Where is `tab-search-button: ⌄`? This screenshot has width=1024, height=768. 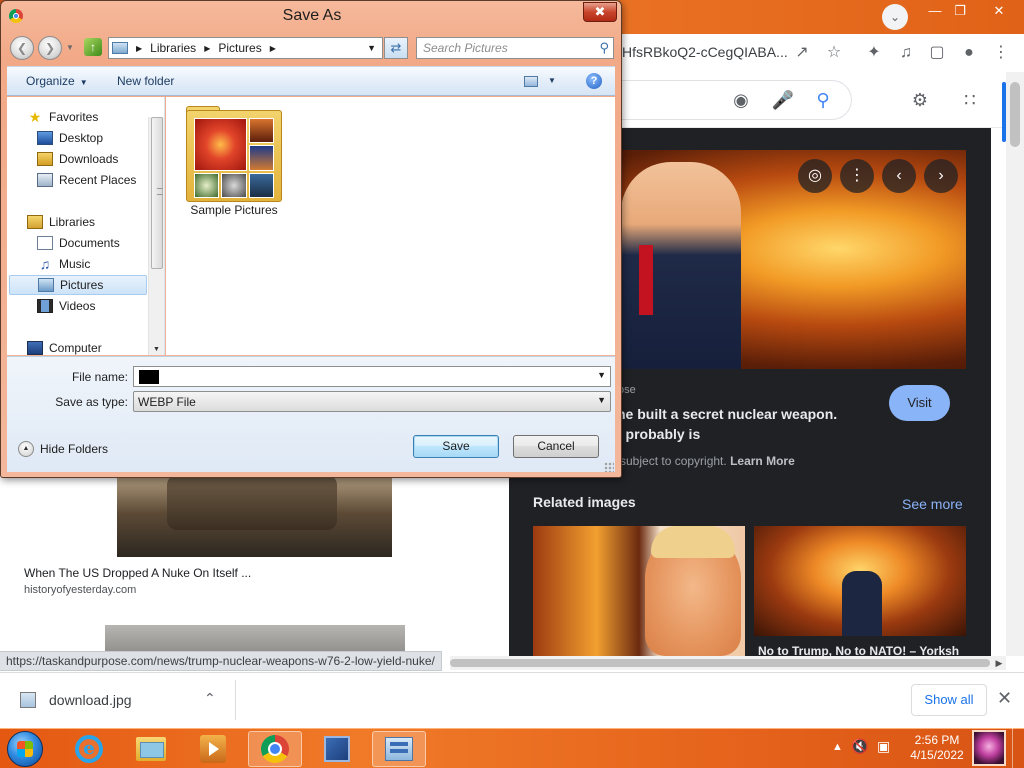 tab-search-button: ⌄ is located at coordinates (895, 17).